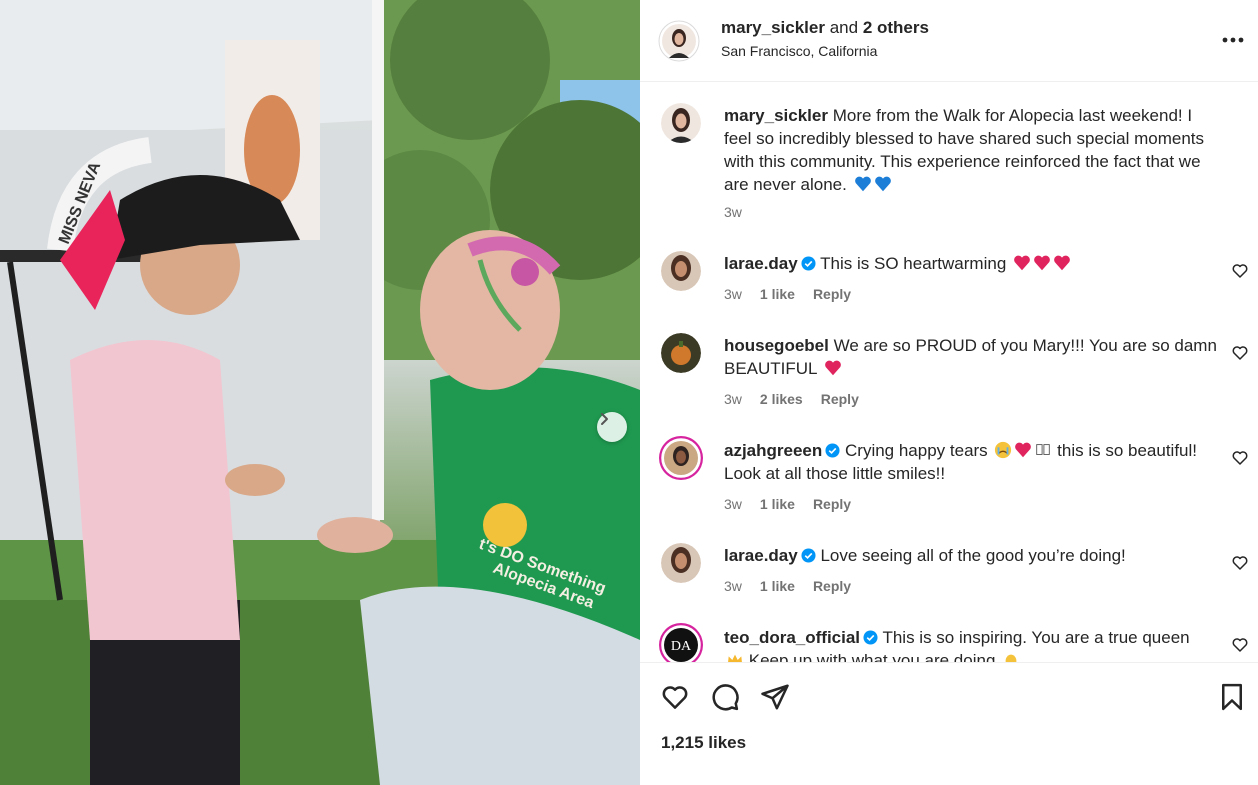  What do you see at coordinates (913, 263) in the screenshot?
I see `comment-body: This is SO heartwarming` at bounding box center [913, 263].